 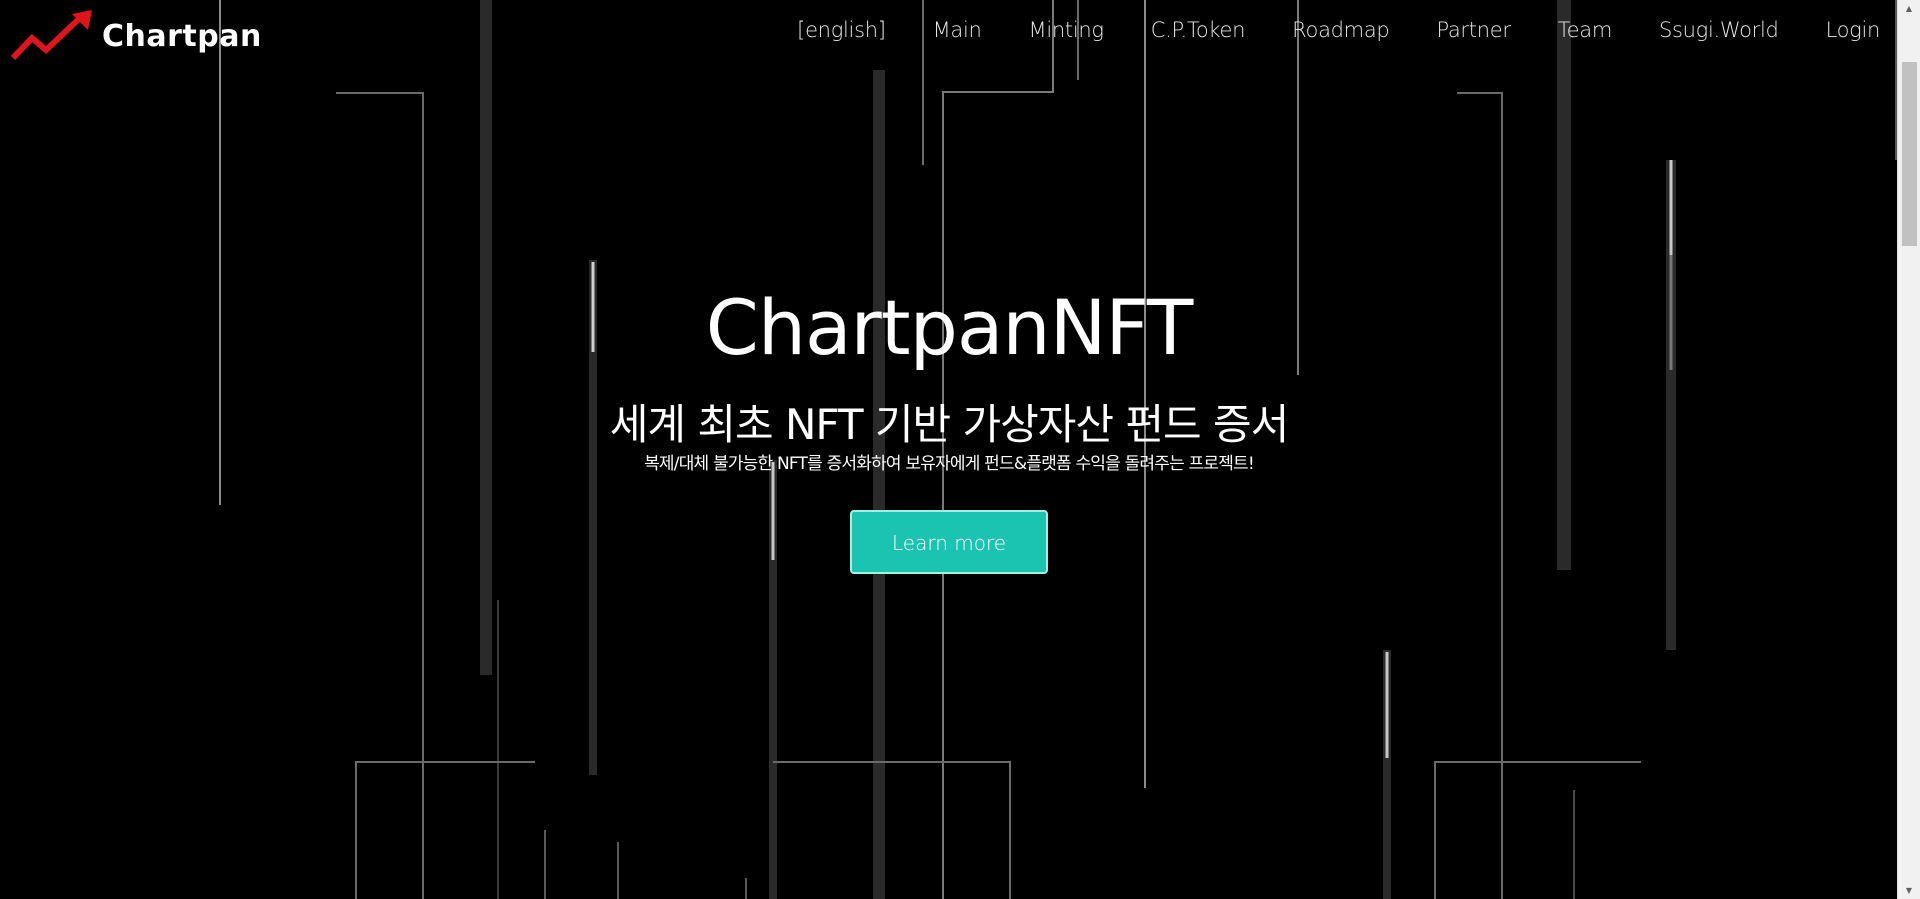 I want to click on nav-partner: Partner, so click(x=1473, y=30).